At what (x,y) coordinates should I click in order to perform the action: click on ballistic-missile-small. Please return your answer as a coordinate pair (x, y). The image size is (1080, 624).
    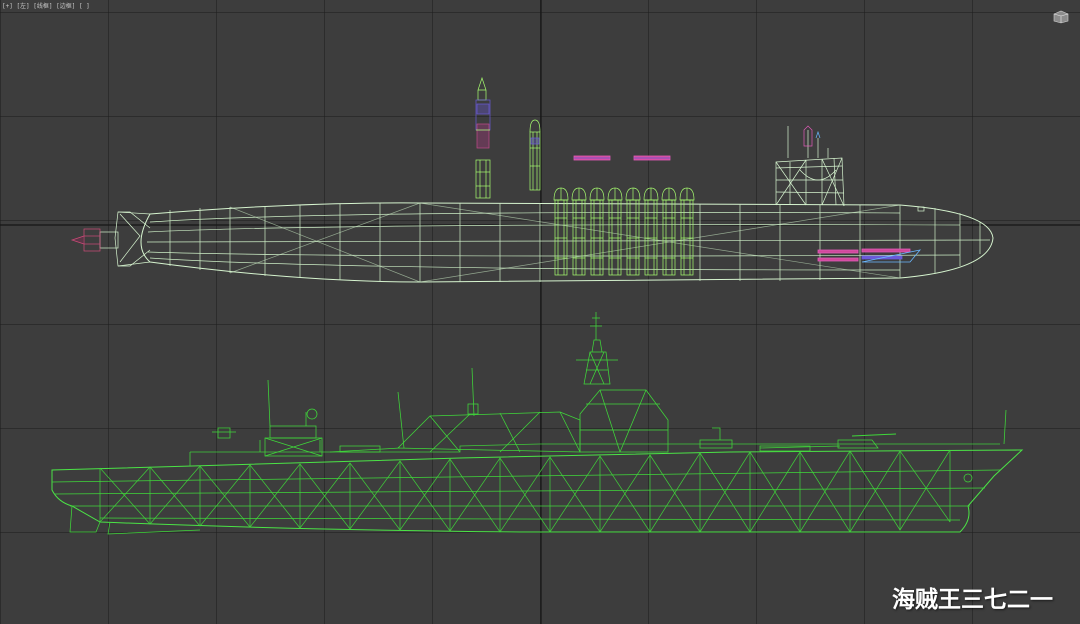
    Looking at the image, I should click on (535, 155).